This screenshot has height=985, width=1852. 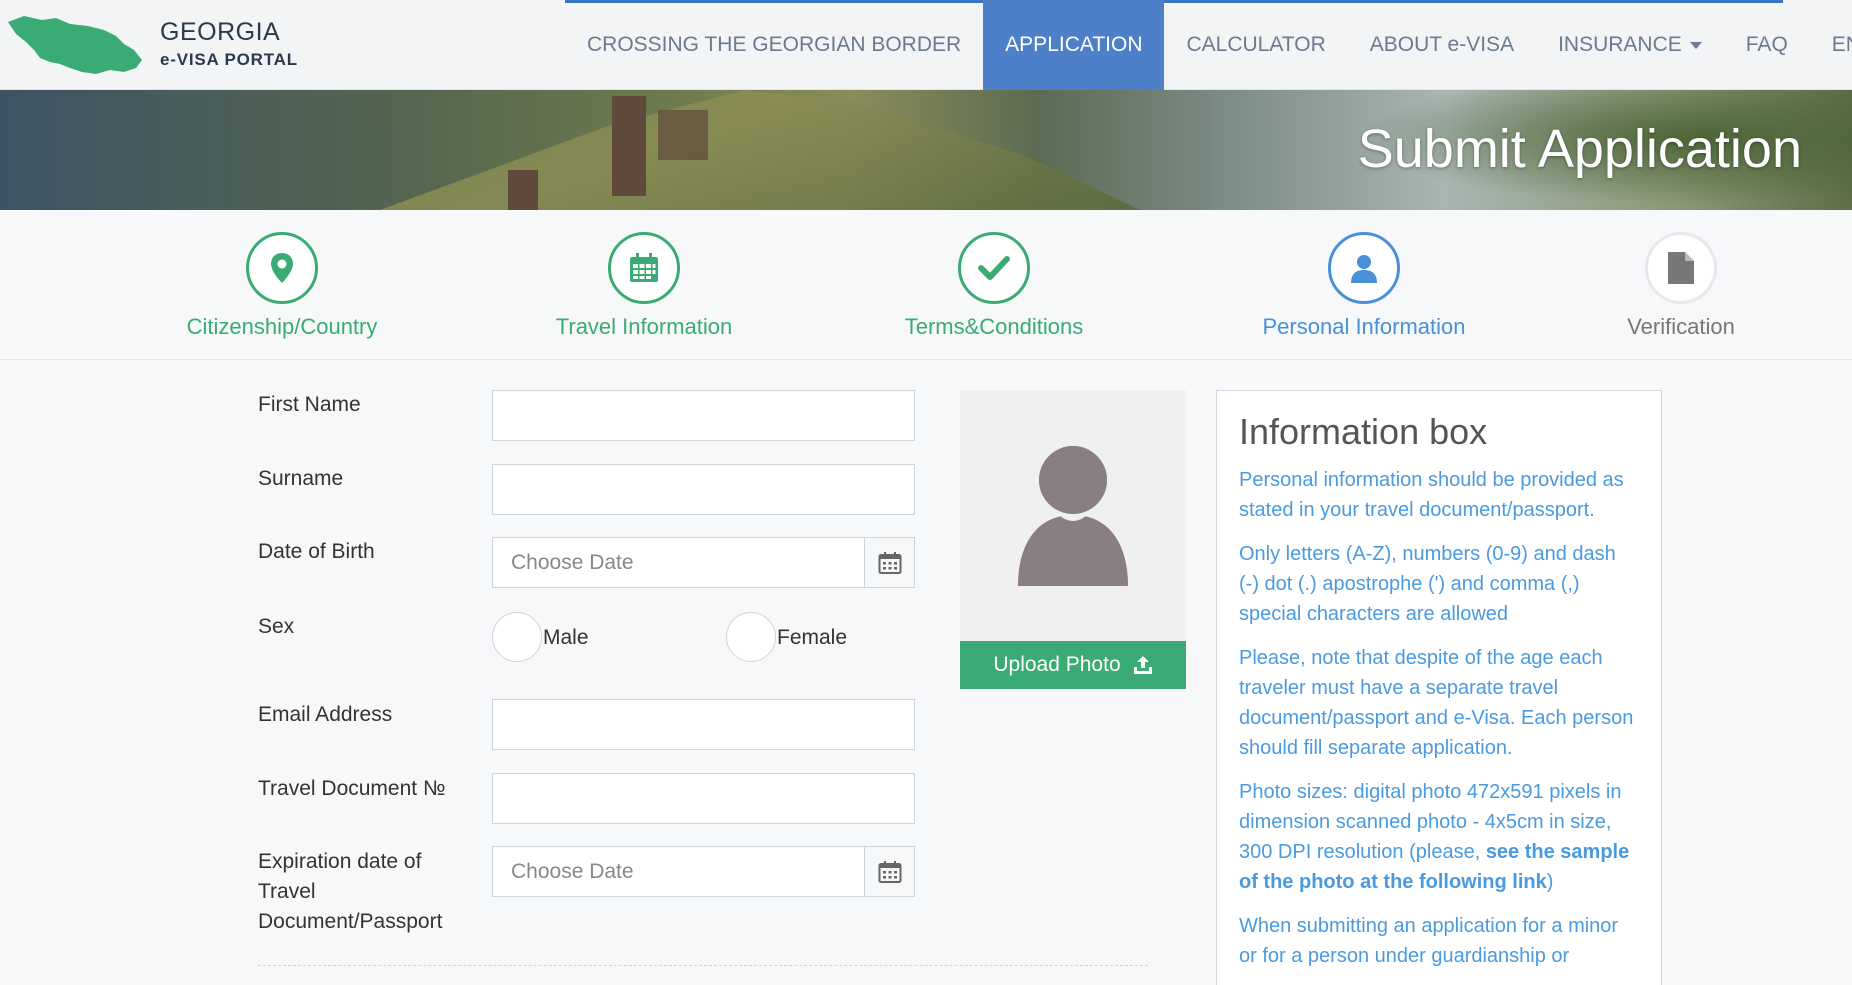 What do you see at coordinates (751, 637) in the screenshot?
I see `sex-female-radio` at bounding box center [751, 637].